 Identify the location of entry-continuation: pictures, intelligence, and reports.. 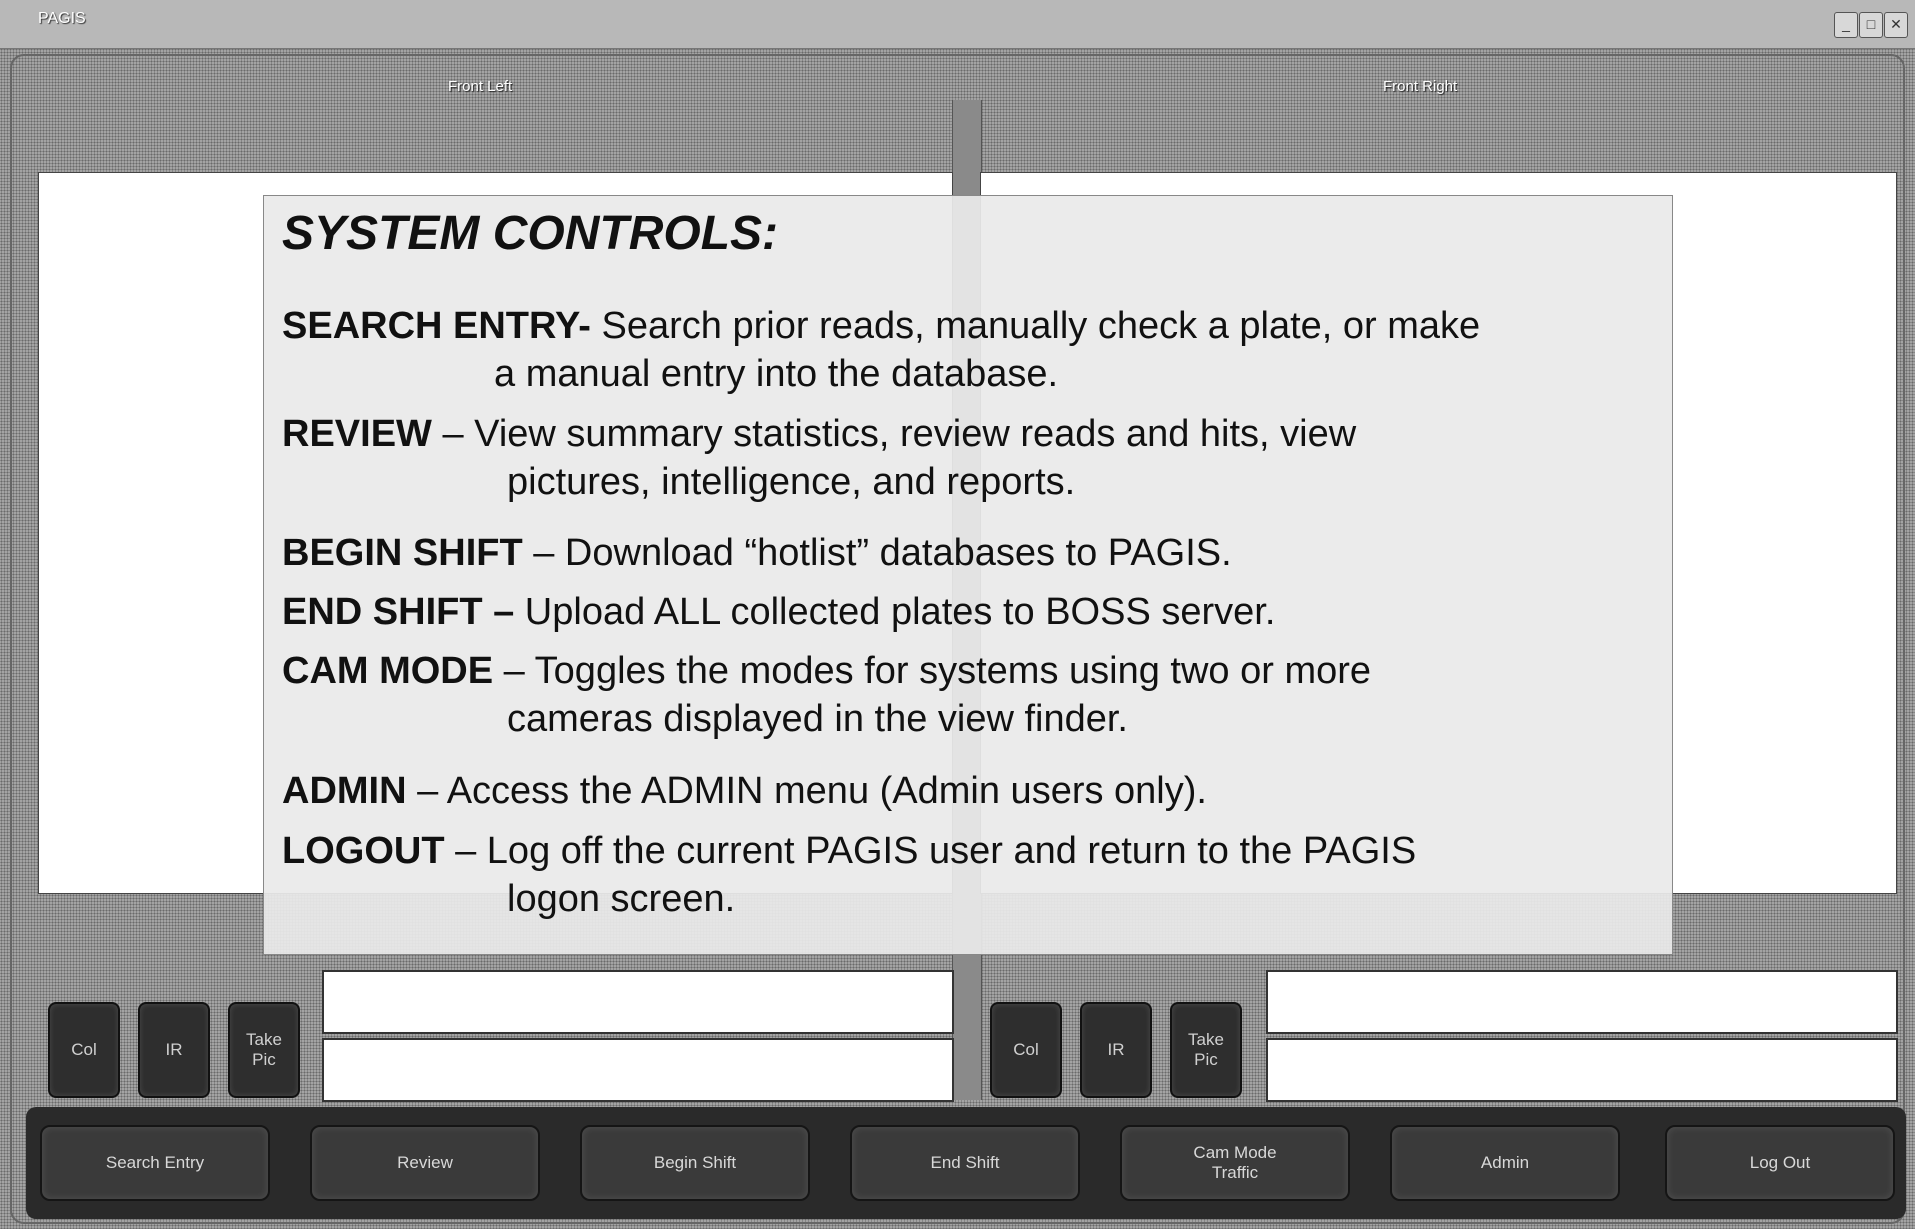
(791, 482).